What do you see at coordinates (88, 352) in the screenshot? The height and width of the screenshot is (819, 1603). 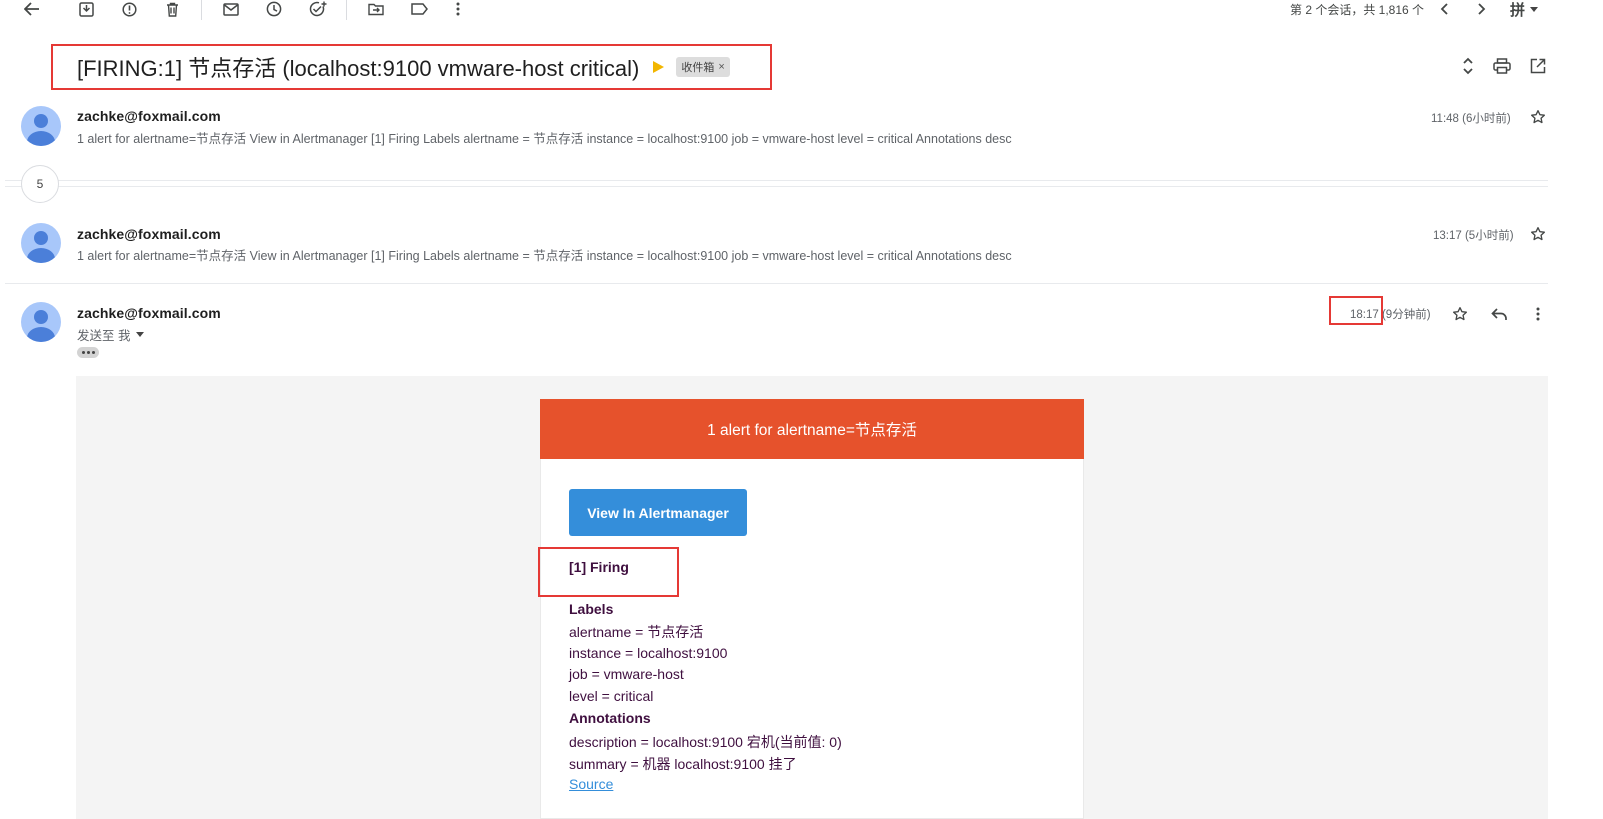 I see `show-trimmed-content-icon` at bounding box center [88, 352].